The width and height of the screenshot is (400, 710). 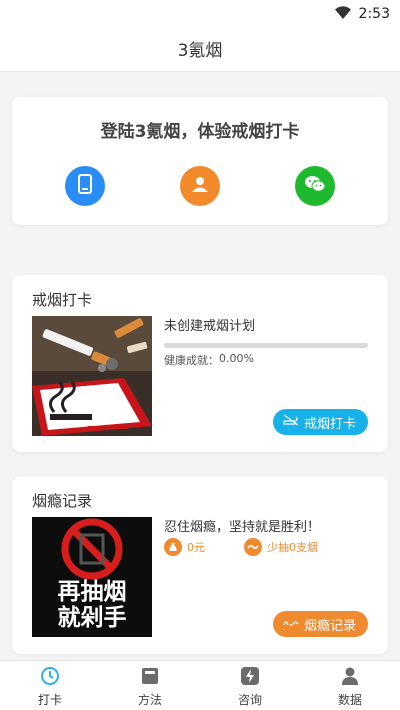 I want to click on page-title: 3氪烟, so click(x=200, y=51).